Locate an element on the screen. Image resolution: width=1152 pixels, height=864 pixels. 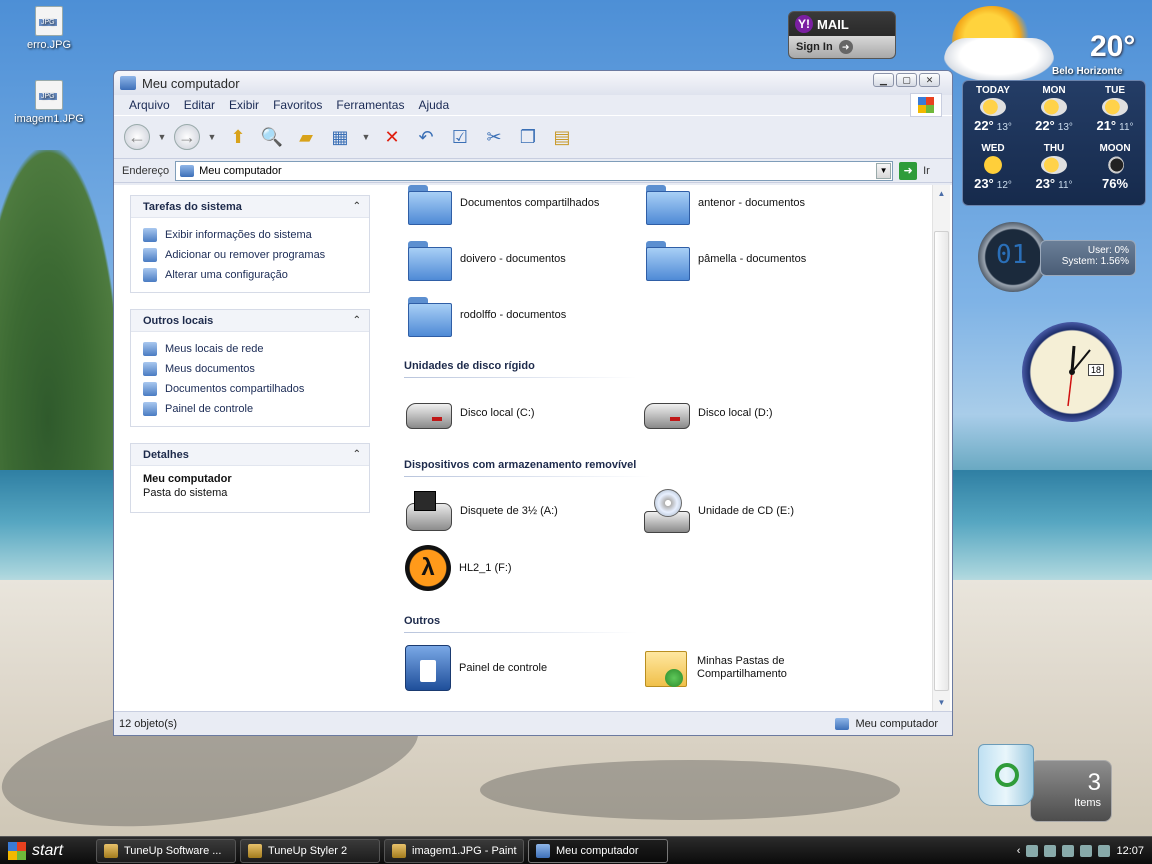
tray-expand-icon: ‹ is located at coordinates (1019, 851).